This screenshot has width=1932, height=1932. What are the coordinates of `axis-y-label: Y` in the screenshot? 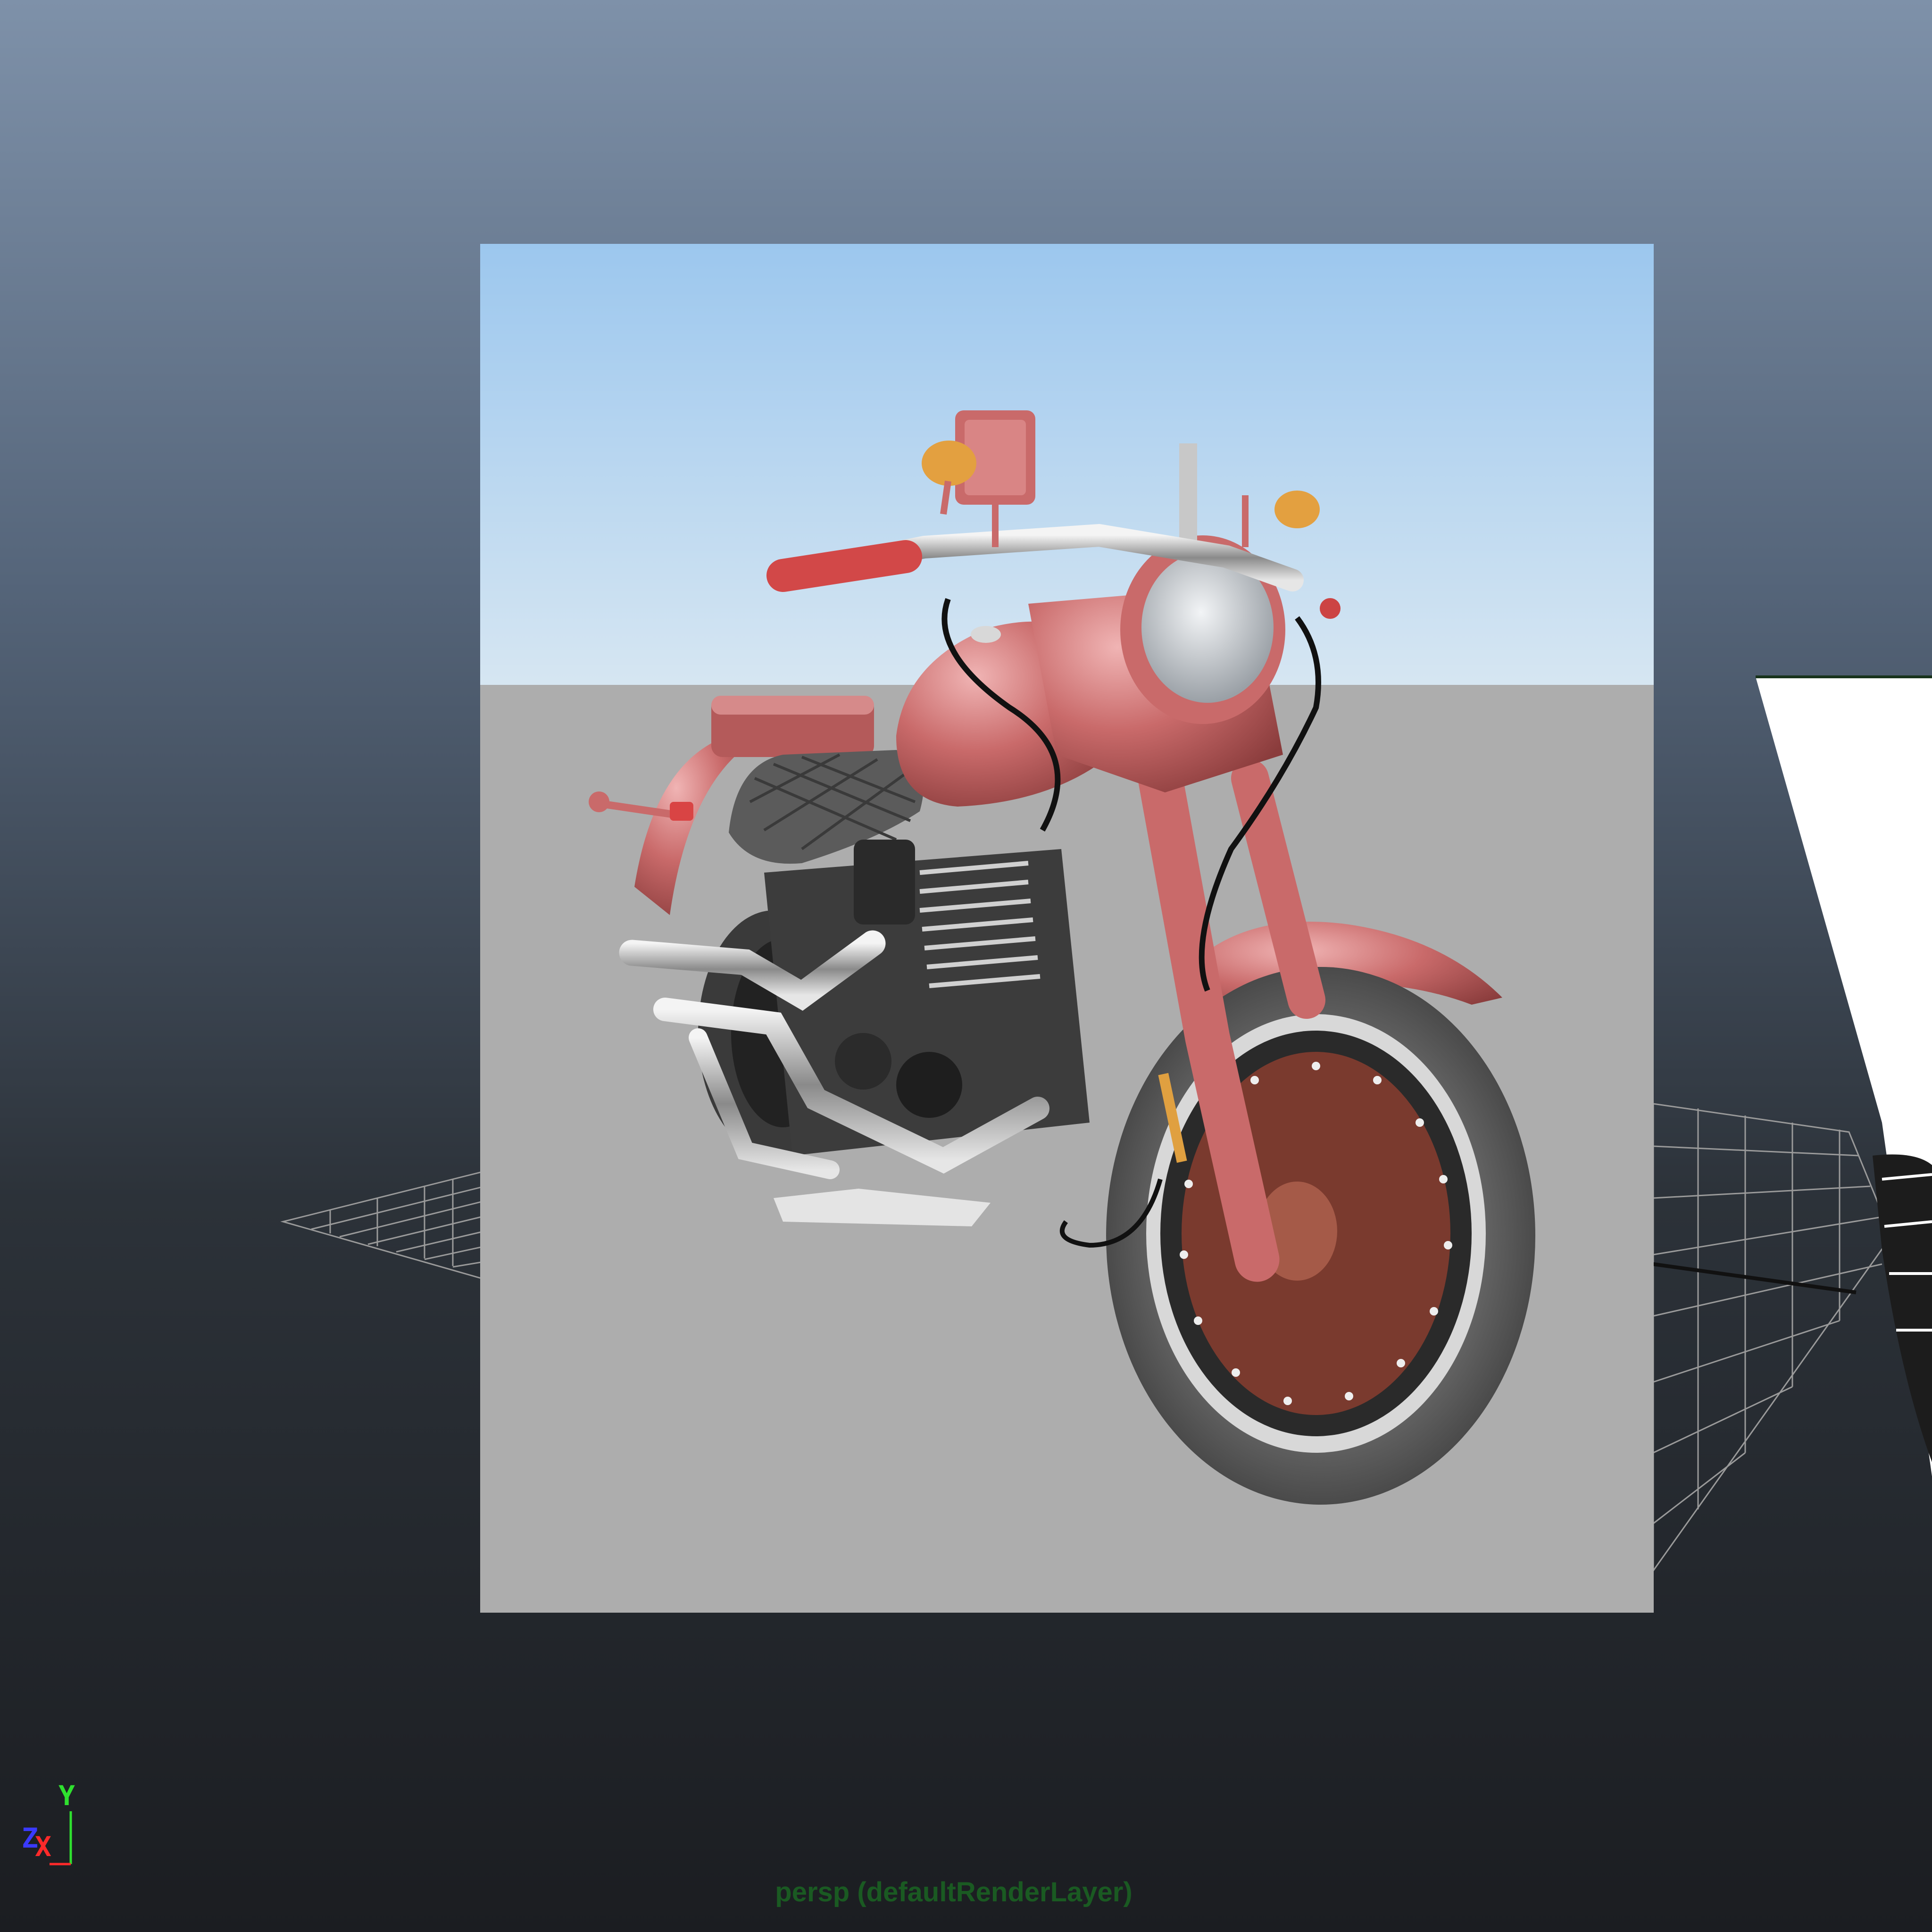 It's located at (66, 1796).